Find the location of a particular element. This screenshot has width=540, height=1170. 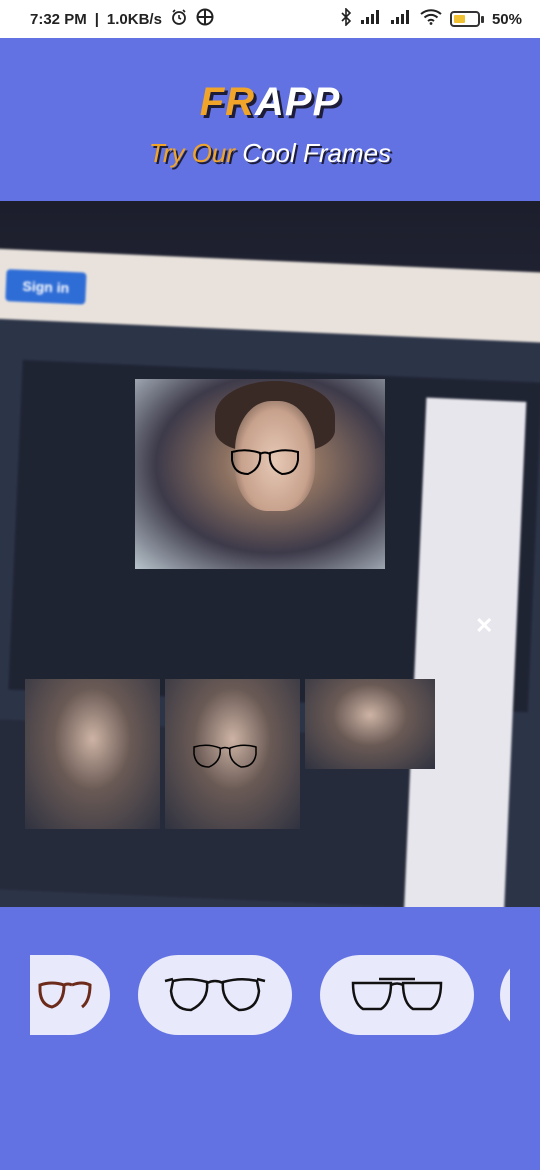

status-right: 50% is located at coordinates (431, 18).